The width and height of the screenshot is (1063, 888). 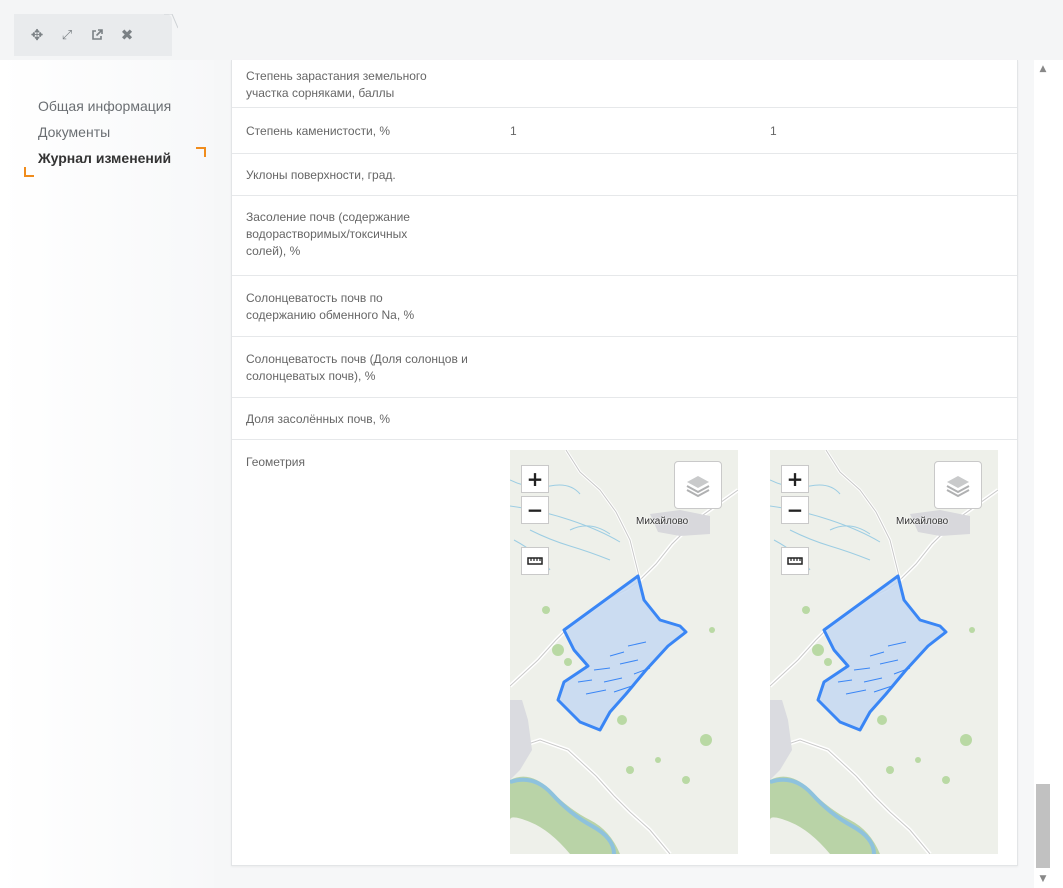 What do you see at coordinates (1043, 474) in the screenshot?
I see `vertical-scrollbar: ▲ ▼` at bounding box center [1043, 474].